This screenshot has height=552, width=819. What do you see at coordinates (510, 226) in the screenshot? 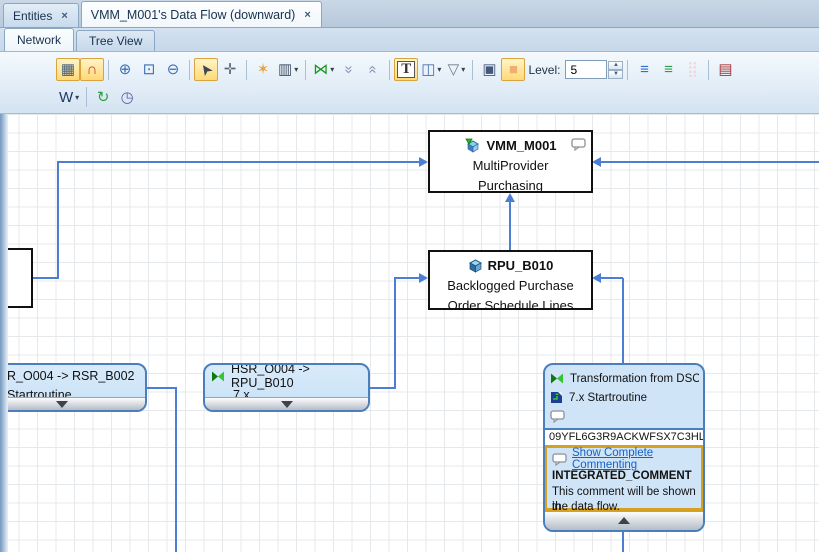
I see `edge-rpu-to-vmm` at bounding box center [510, 226].